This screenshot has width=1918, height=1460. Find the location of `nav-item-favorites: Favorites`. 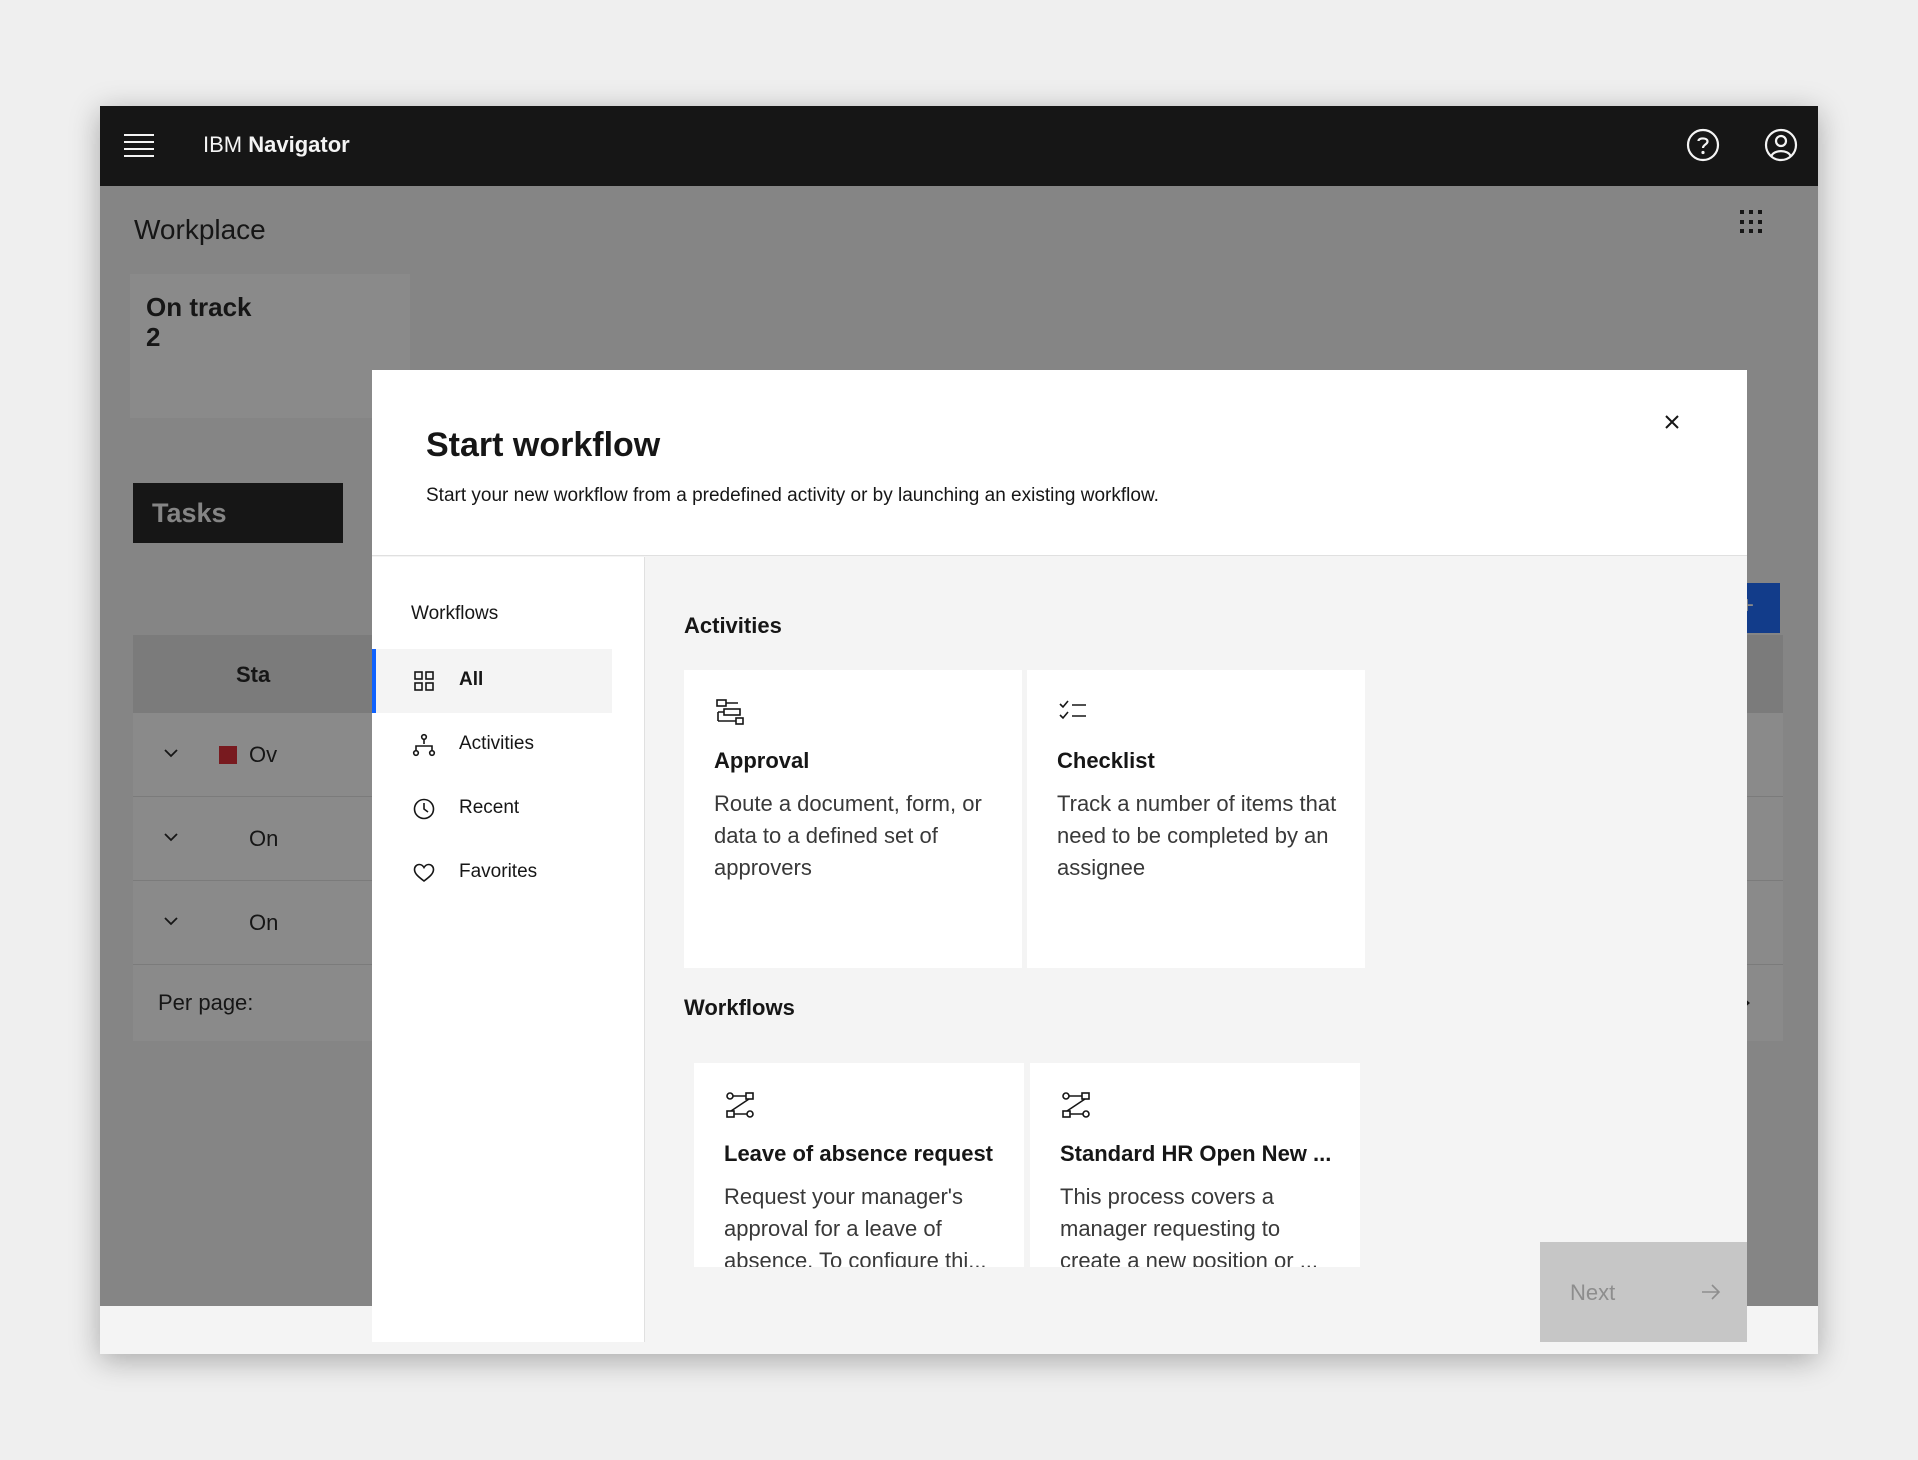

nav-item-favorites: Favorites is located at coordinates (492, 873).